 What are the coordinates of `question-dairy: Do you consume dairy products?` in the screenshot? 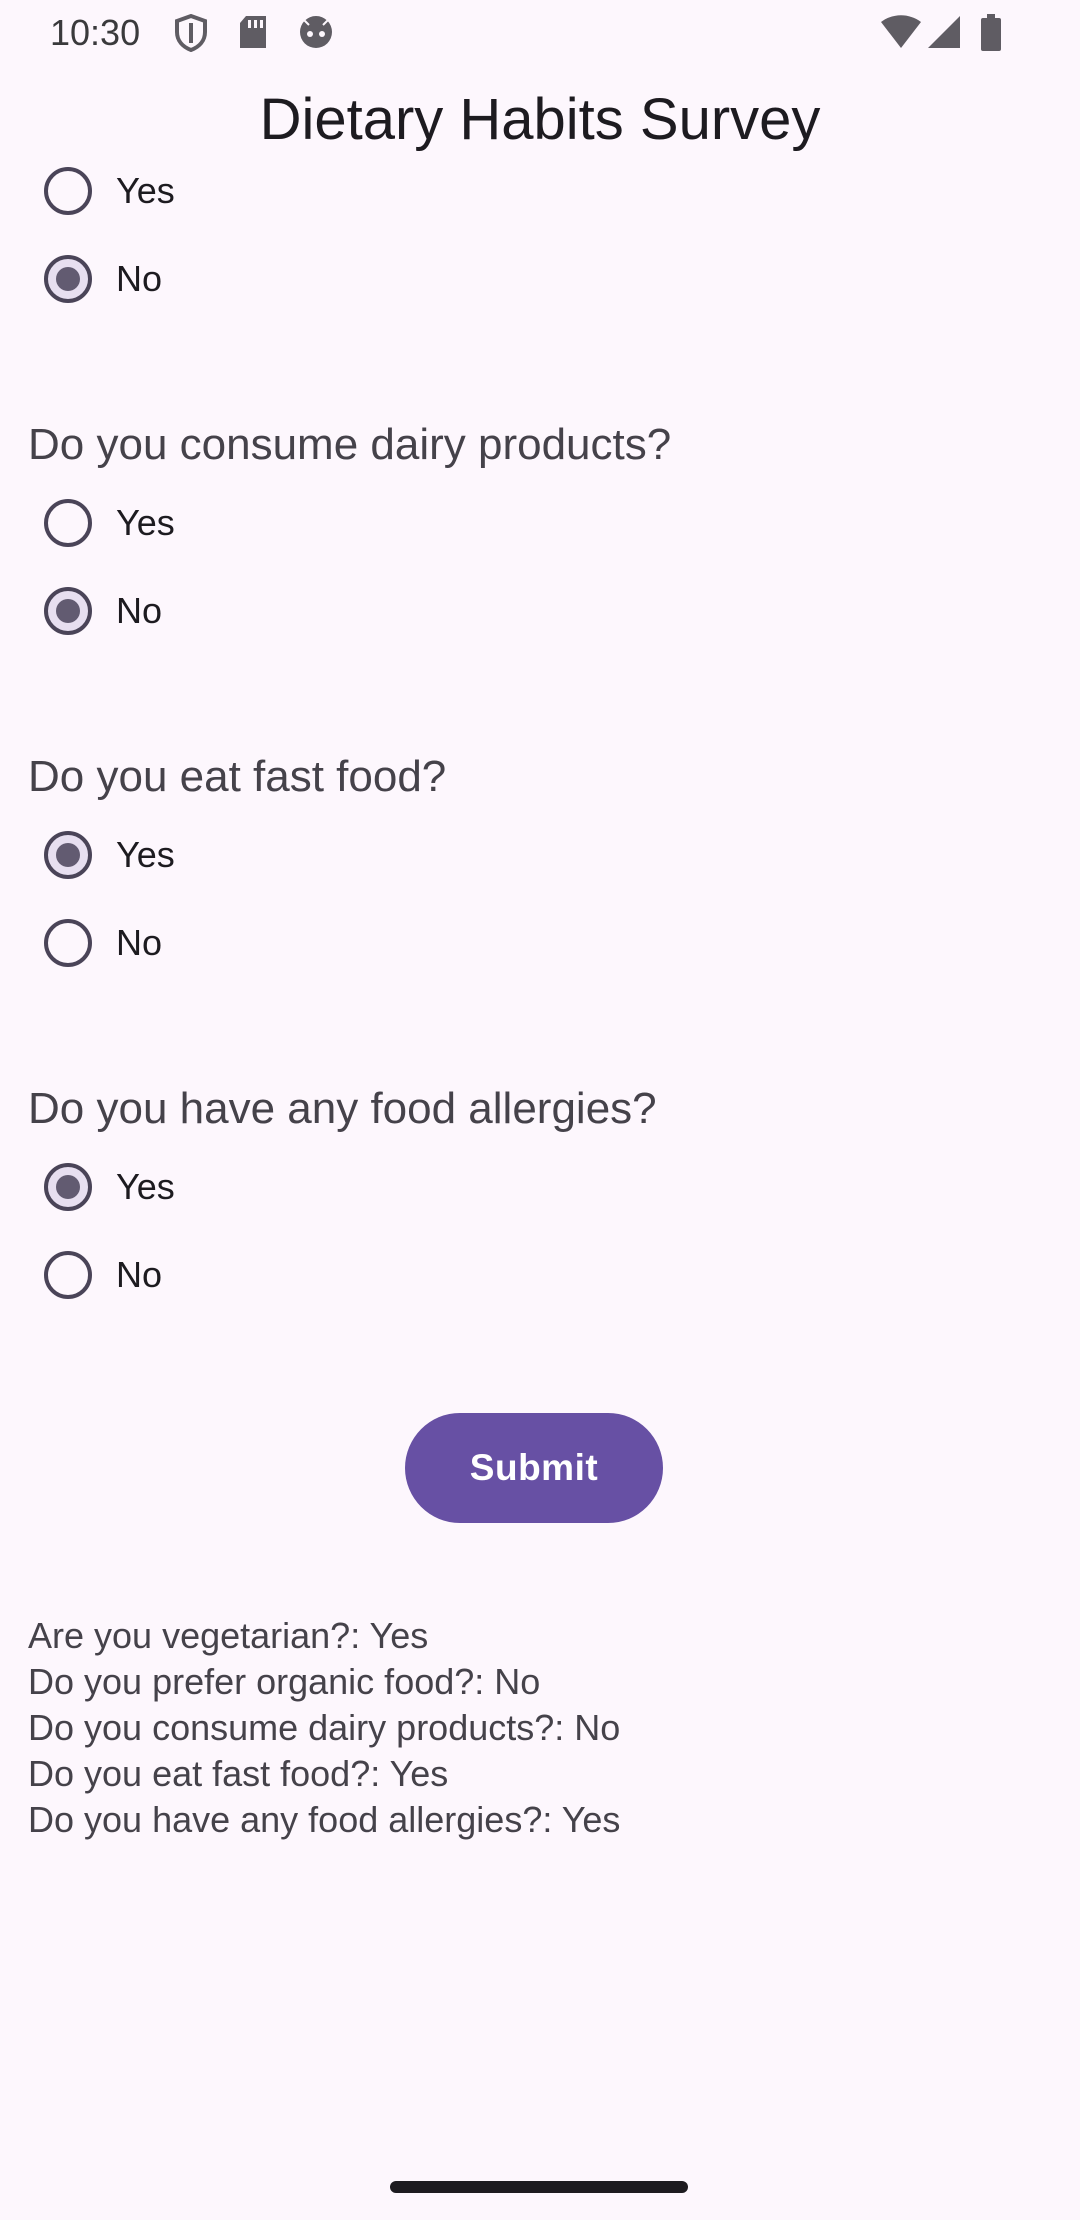 It's located at (350, 444).